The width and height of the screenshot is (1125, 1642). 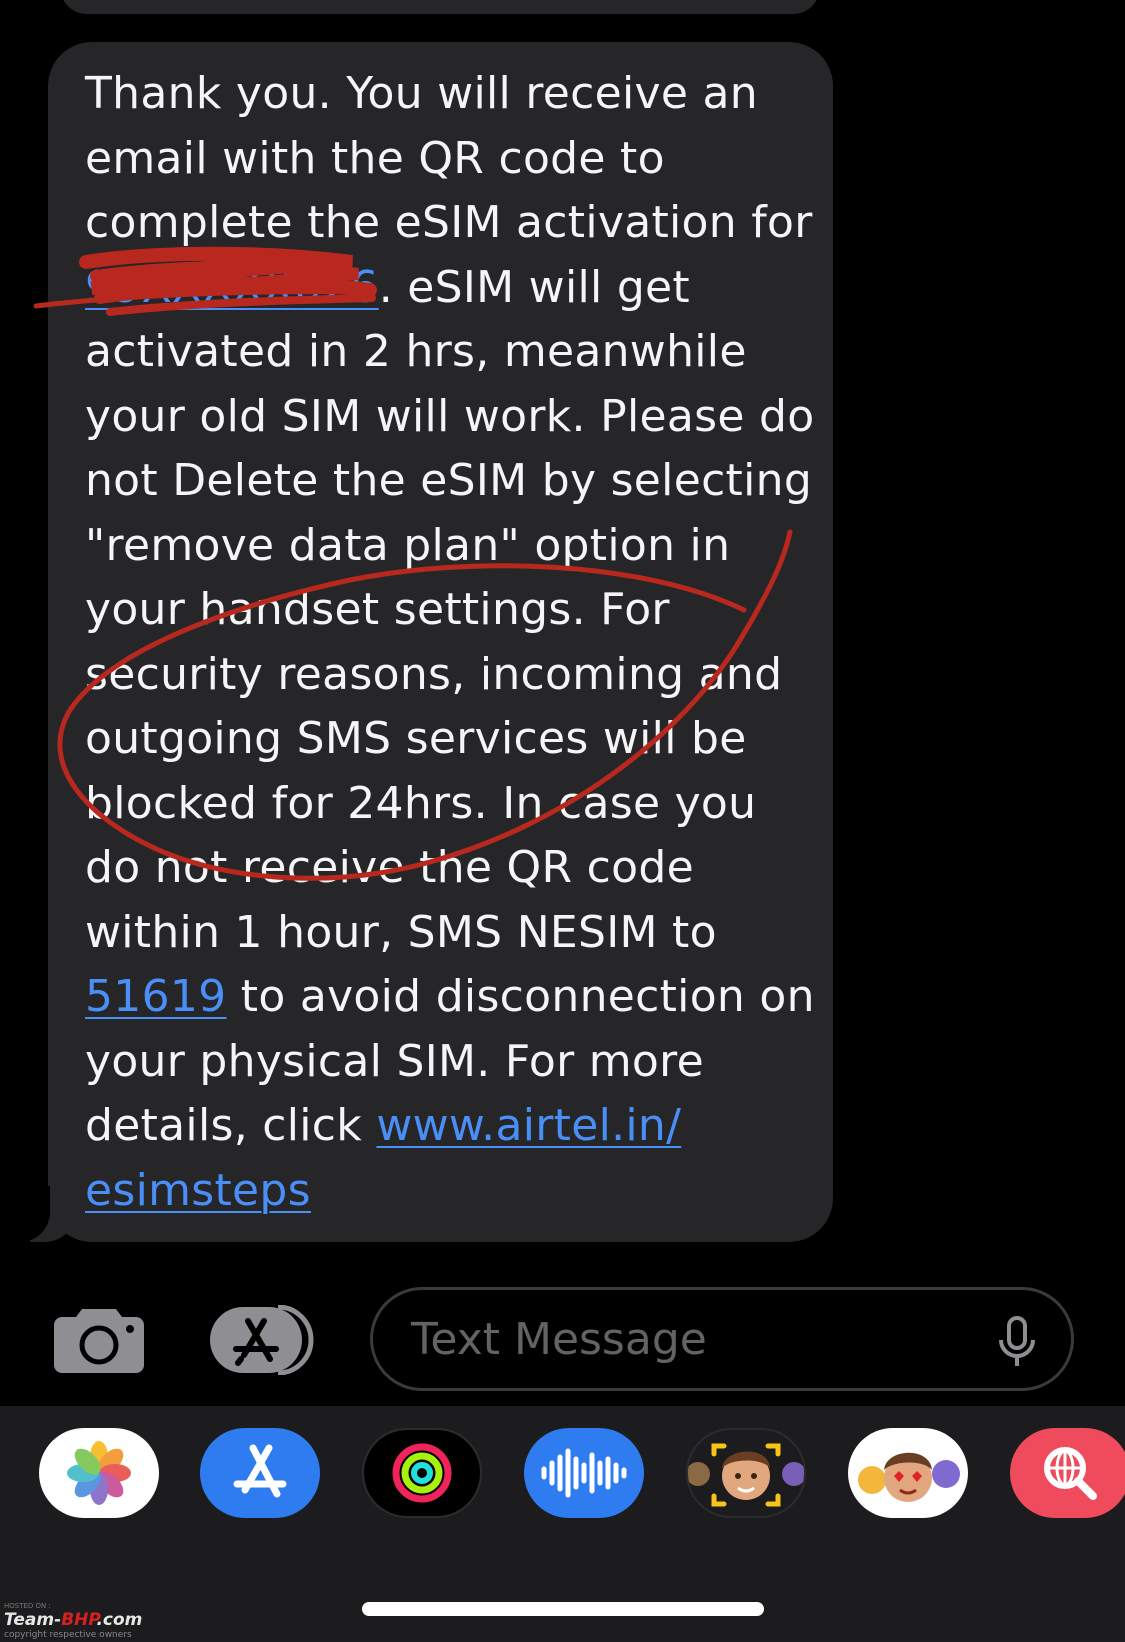 I want to click on audio-message-app-icon, so click(x=584, y=1473).